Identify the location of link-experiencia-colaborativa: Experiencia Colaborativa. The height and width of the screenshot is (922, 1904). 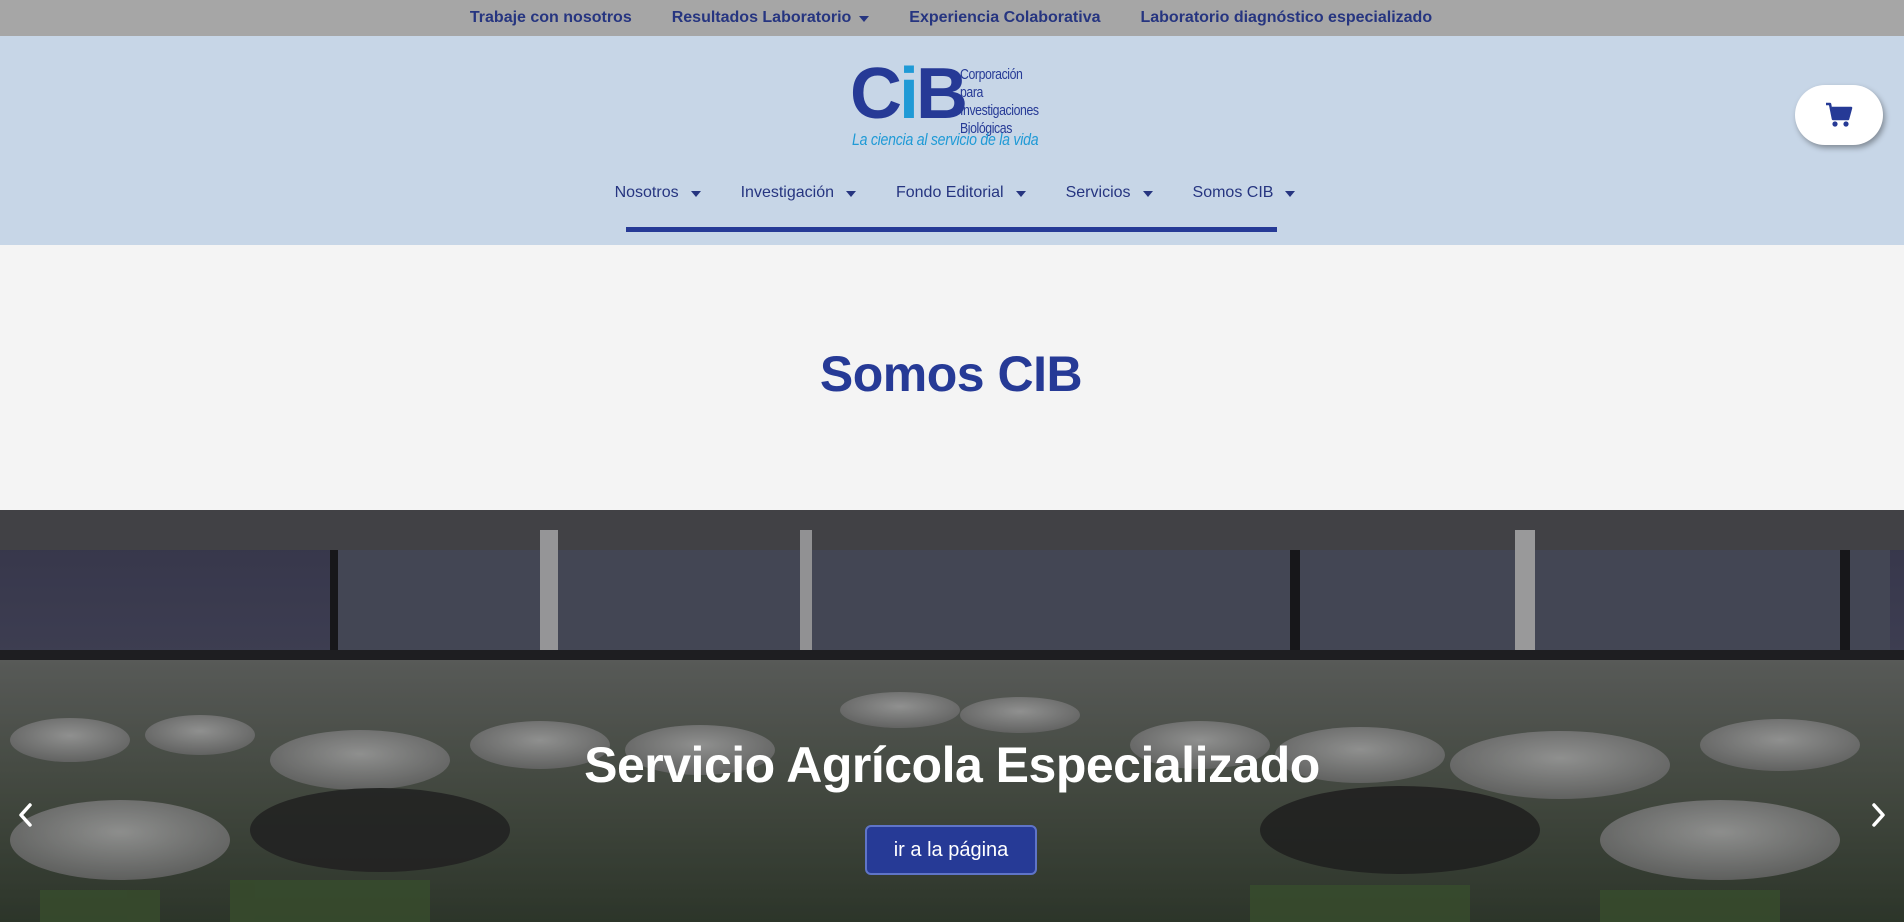
(1004, 18).